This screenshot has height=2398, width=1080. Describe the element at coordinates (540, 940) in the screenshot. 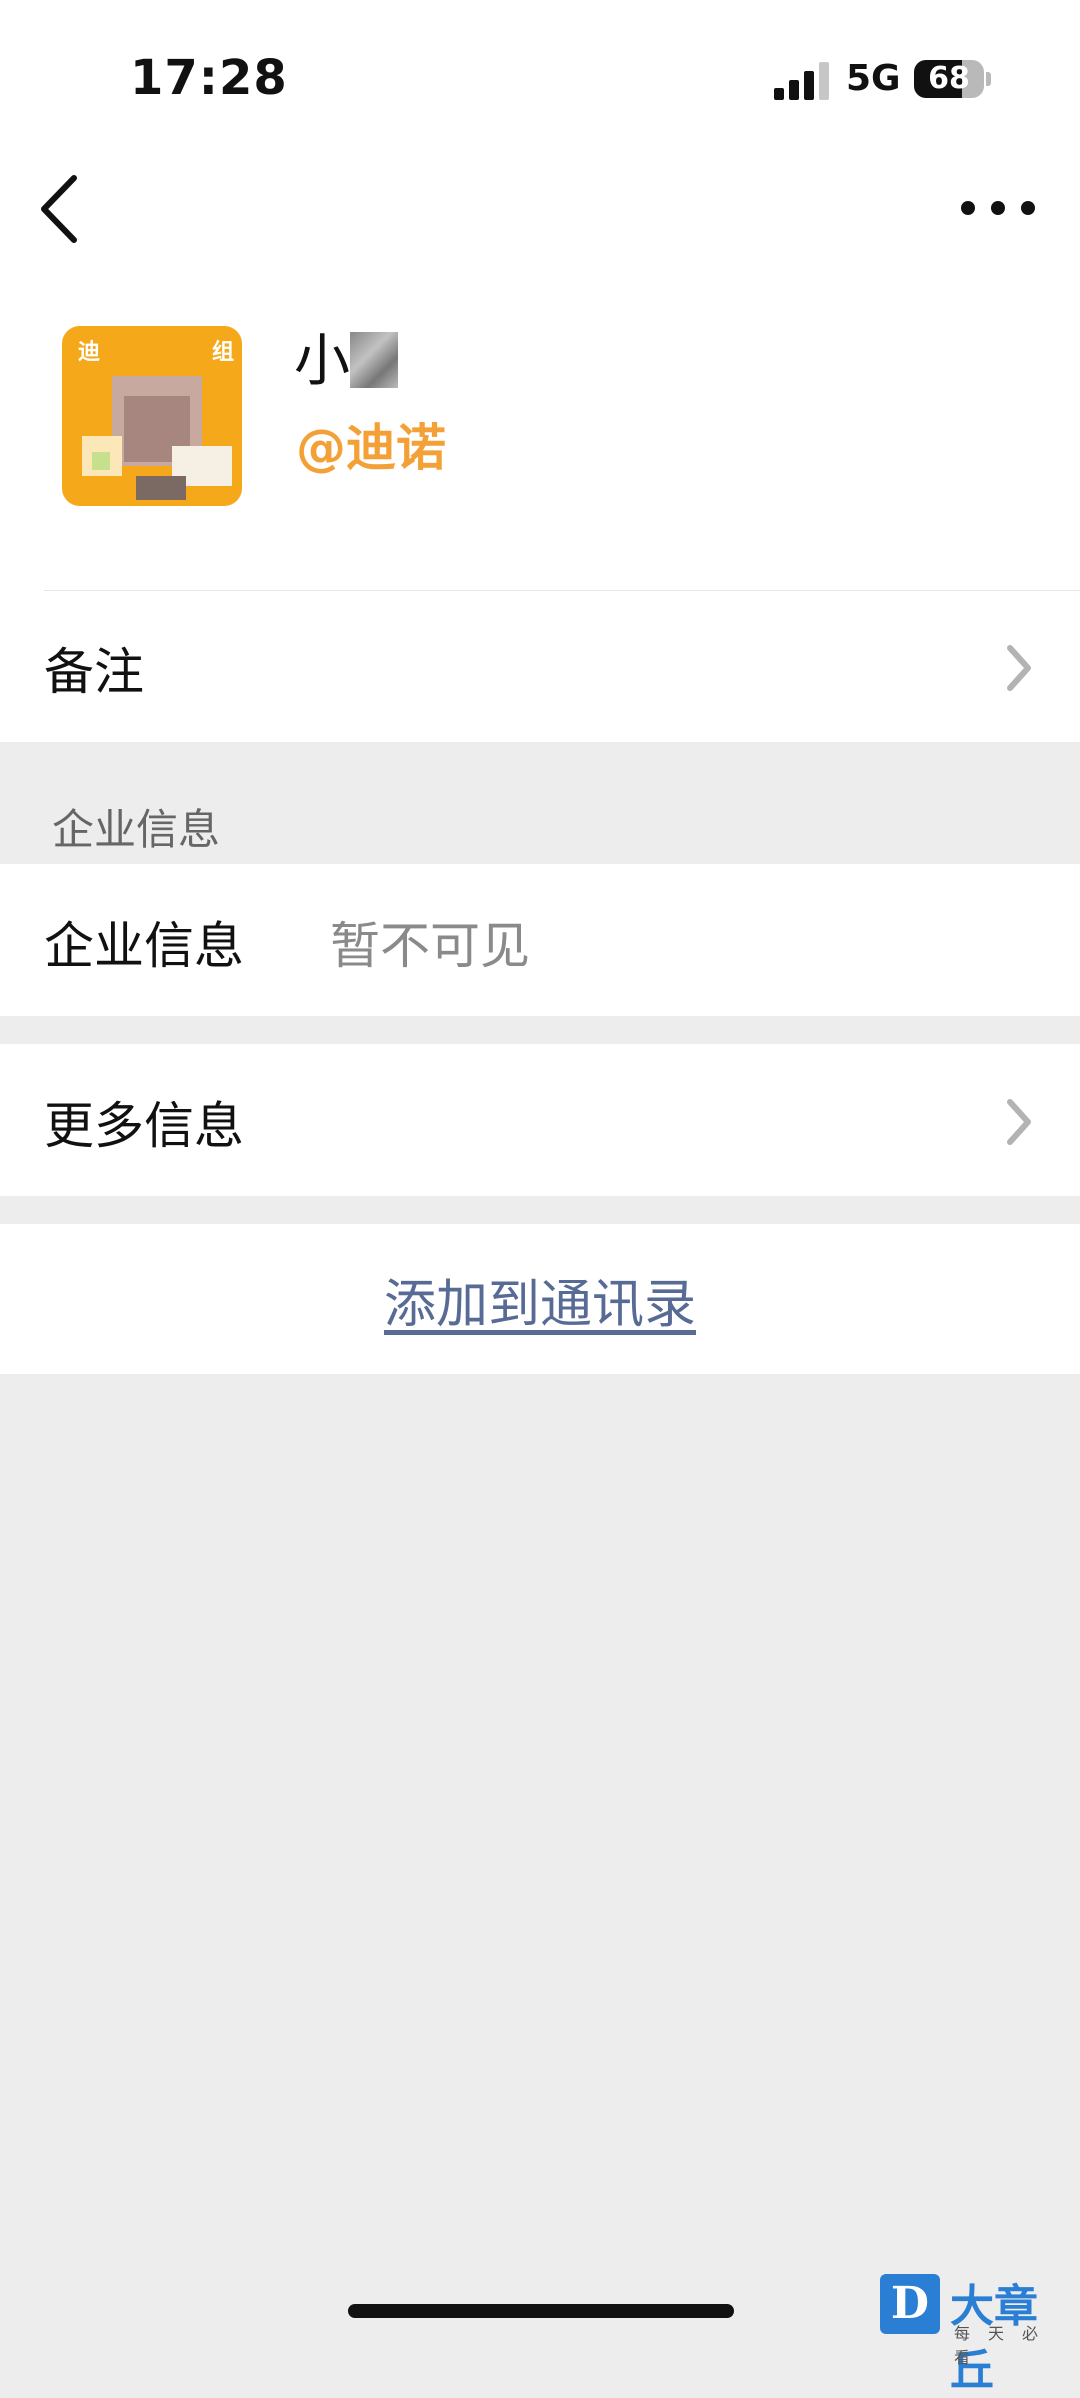

I see `enterprise-info-row: 企业信息 暂不可见` at that location.